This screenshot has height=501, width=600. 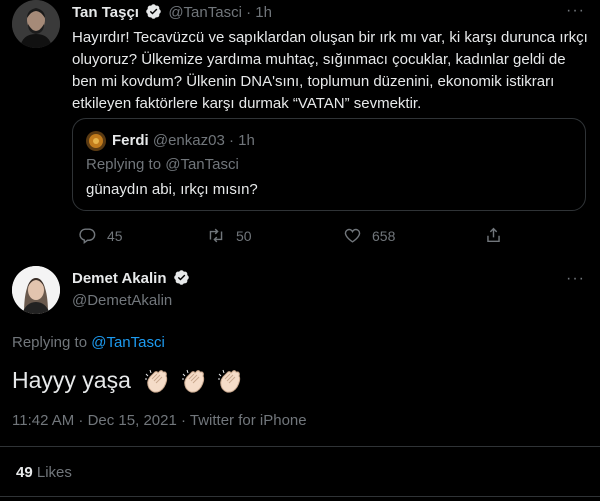 I want to click on reply-count: 45, so click(x=115, y=235).